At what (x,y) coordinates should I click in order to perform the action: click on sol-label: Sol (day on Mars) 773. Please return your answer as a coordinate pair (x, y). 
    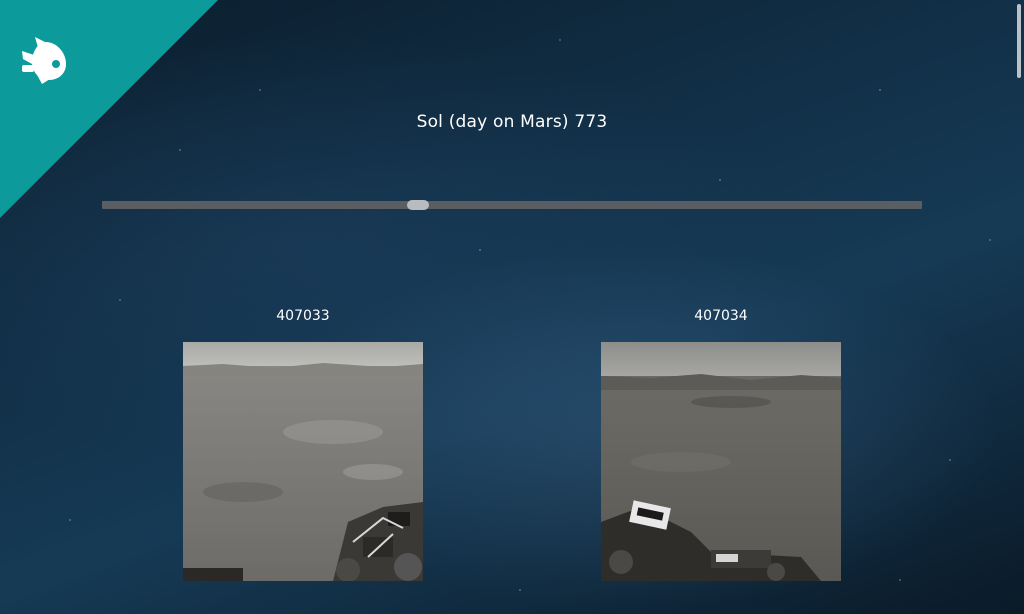
    Looking at the image, I should click on (512, 122).